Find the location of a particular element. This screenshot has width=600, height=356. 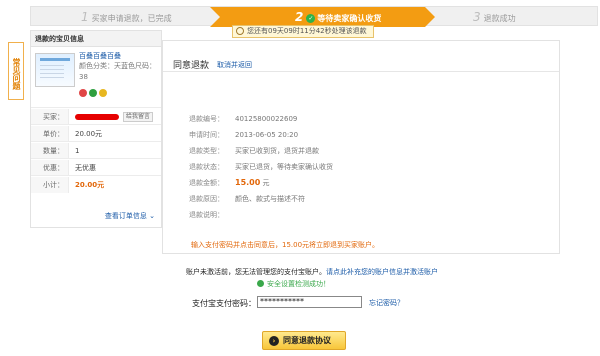

cancel-return-link: 取消并返回 is located at coordinates (234, 65).